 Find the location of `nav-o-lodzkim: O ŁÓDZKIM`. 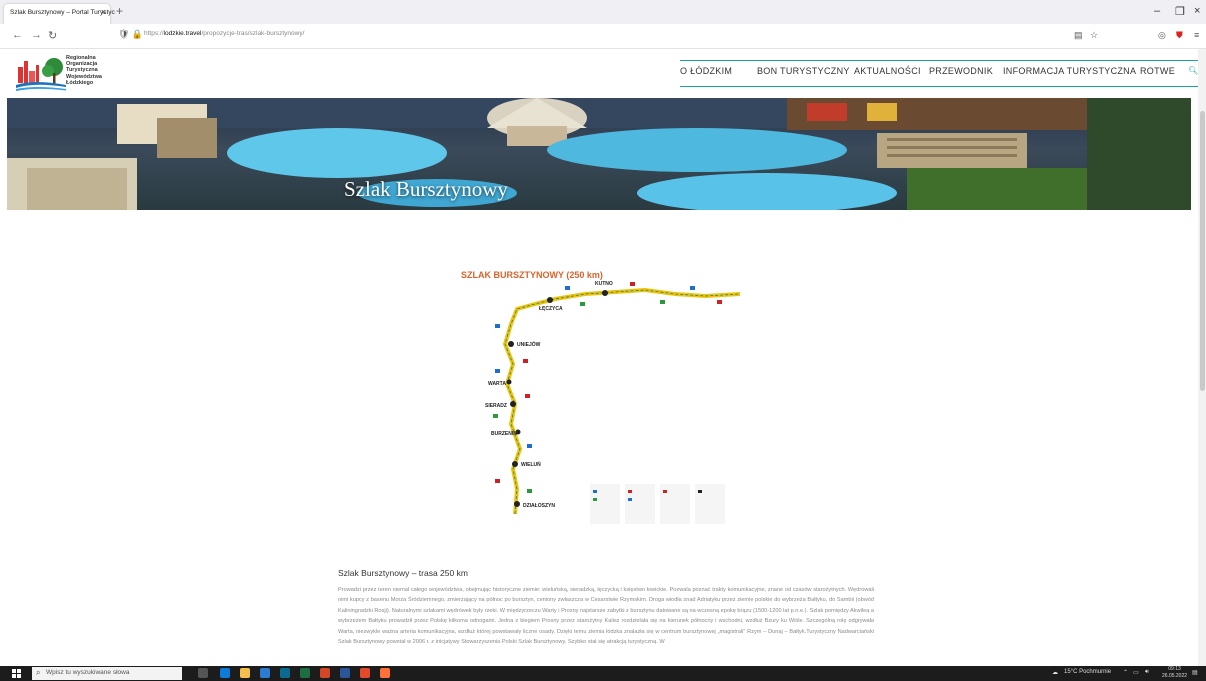

nav-o-lodzkim: O ŁÓDZKIM is located at coordinates (706, 71).